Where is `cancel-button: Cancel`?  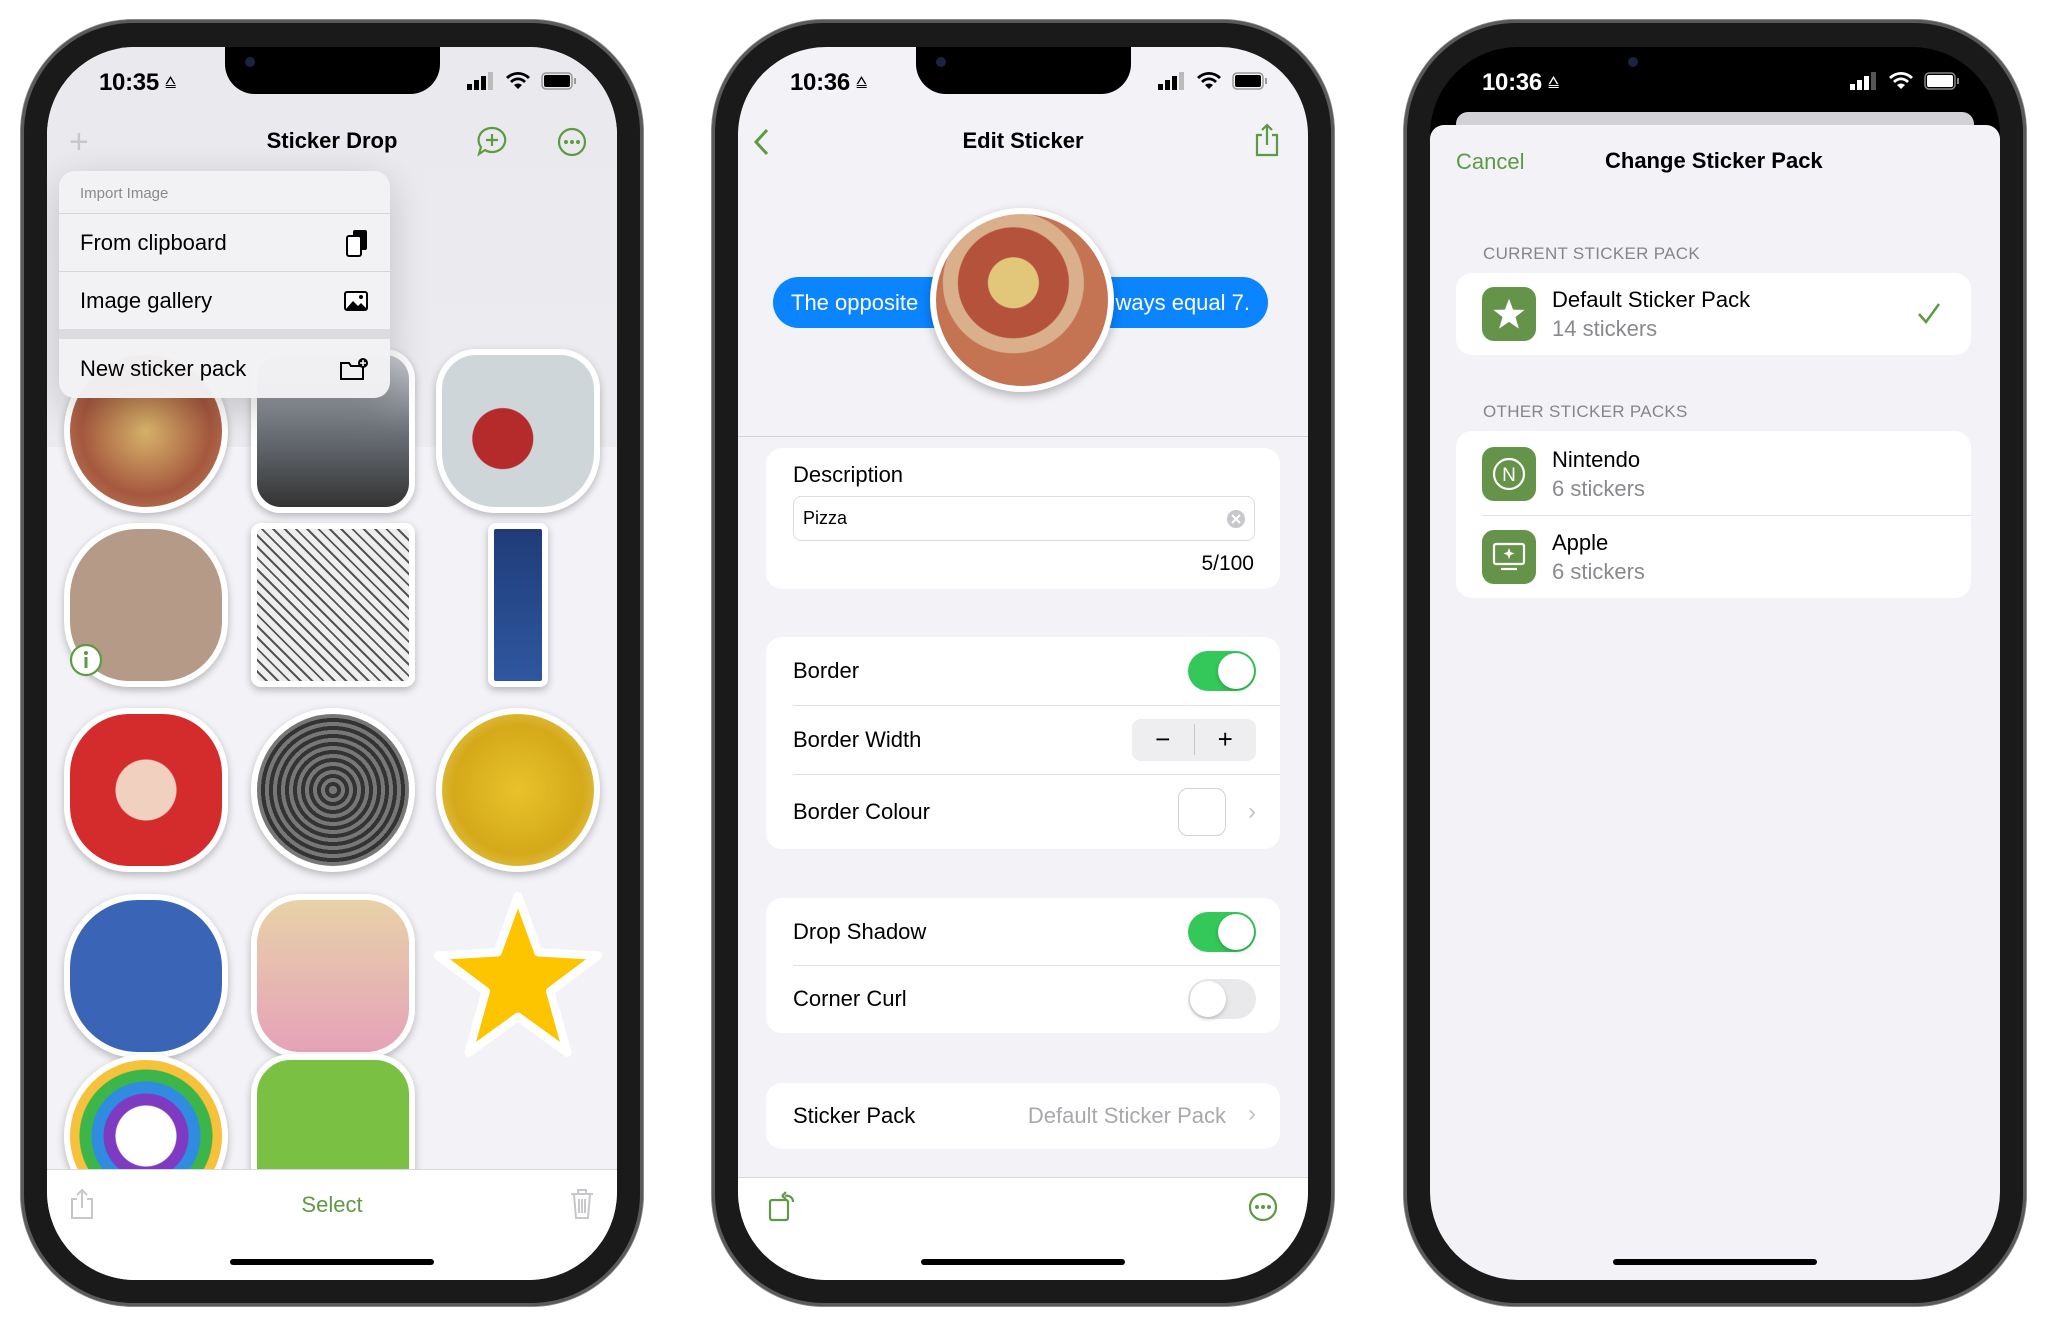 cancel-button: Cancel is located at coordinates (1490, 162).